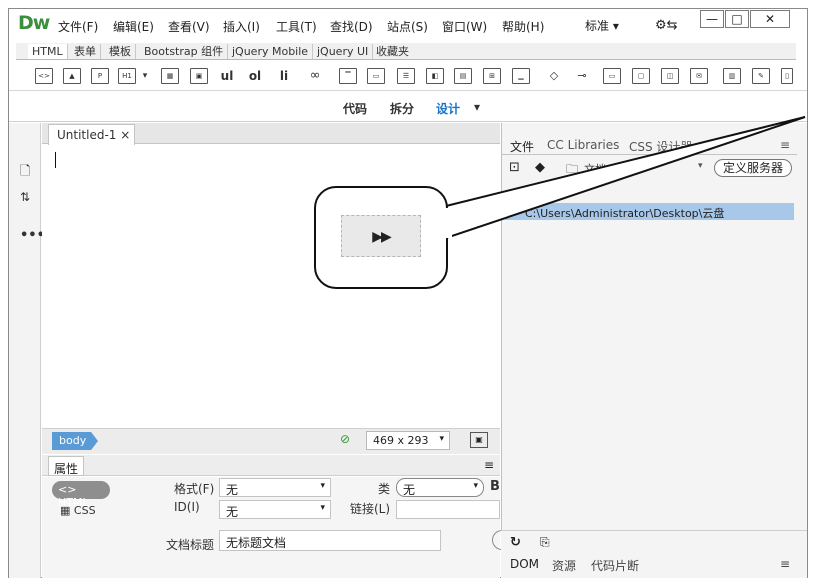 This screenshot has width=815, height=584. What do you see at coordinates (446, 223) in the screenshot?
I see `callout-joint-mask` at bounding box center [446, 223].